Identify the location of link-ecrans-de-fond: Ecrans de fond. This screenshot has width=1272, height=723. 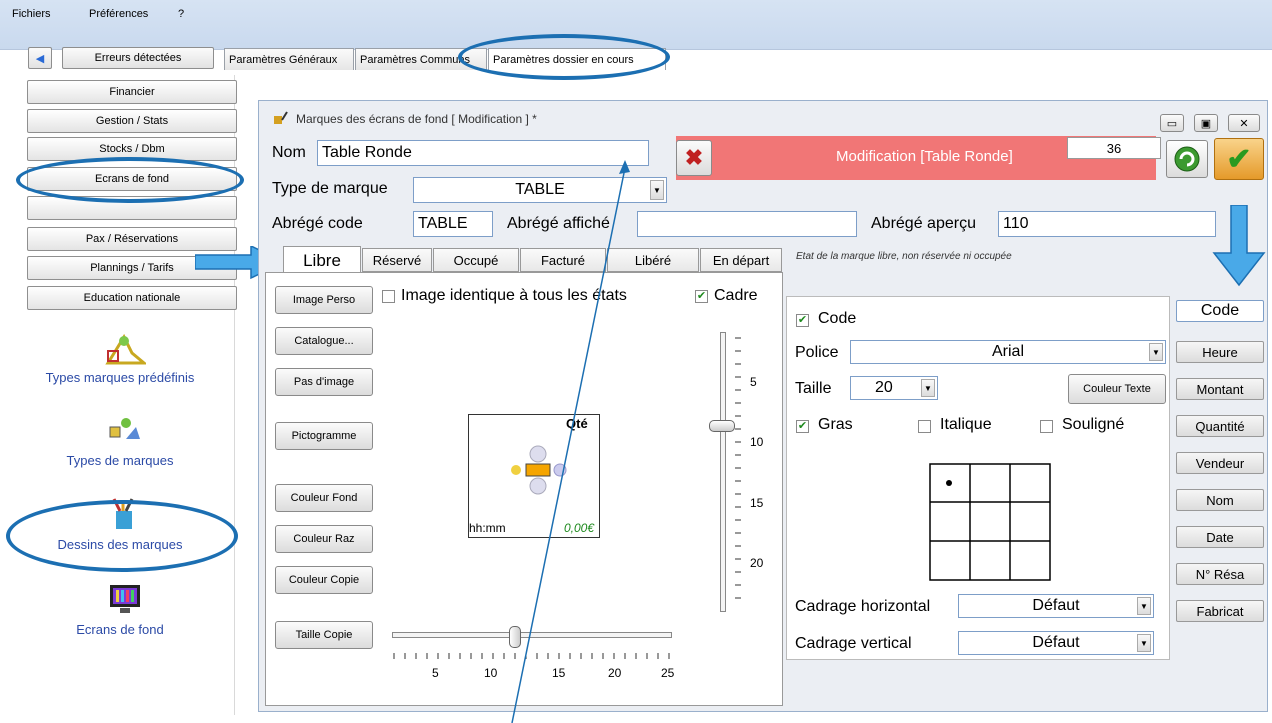
(120, 629).